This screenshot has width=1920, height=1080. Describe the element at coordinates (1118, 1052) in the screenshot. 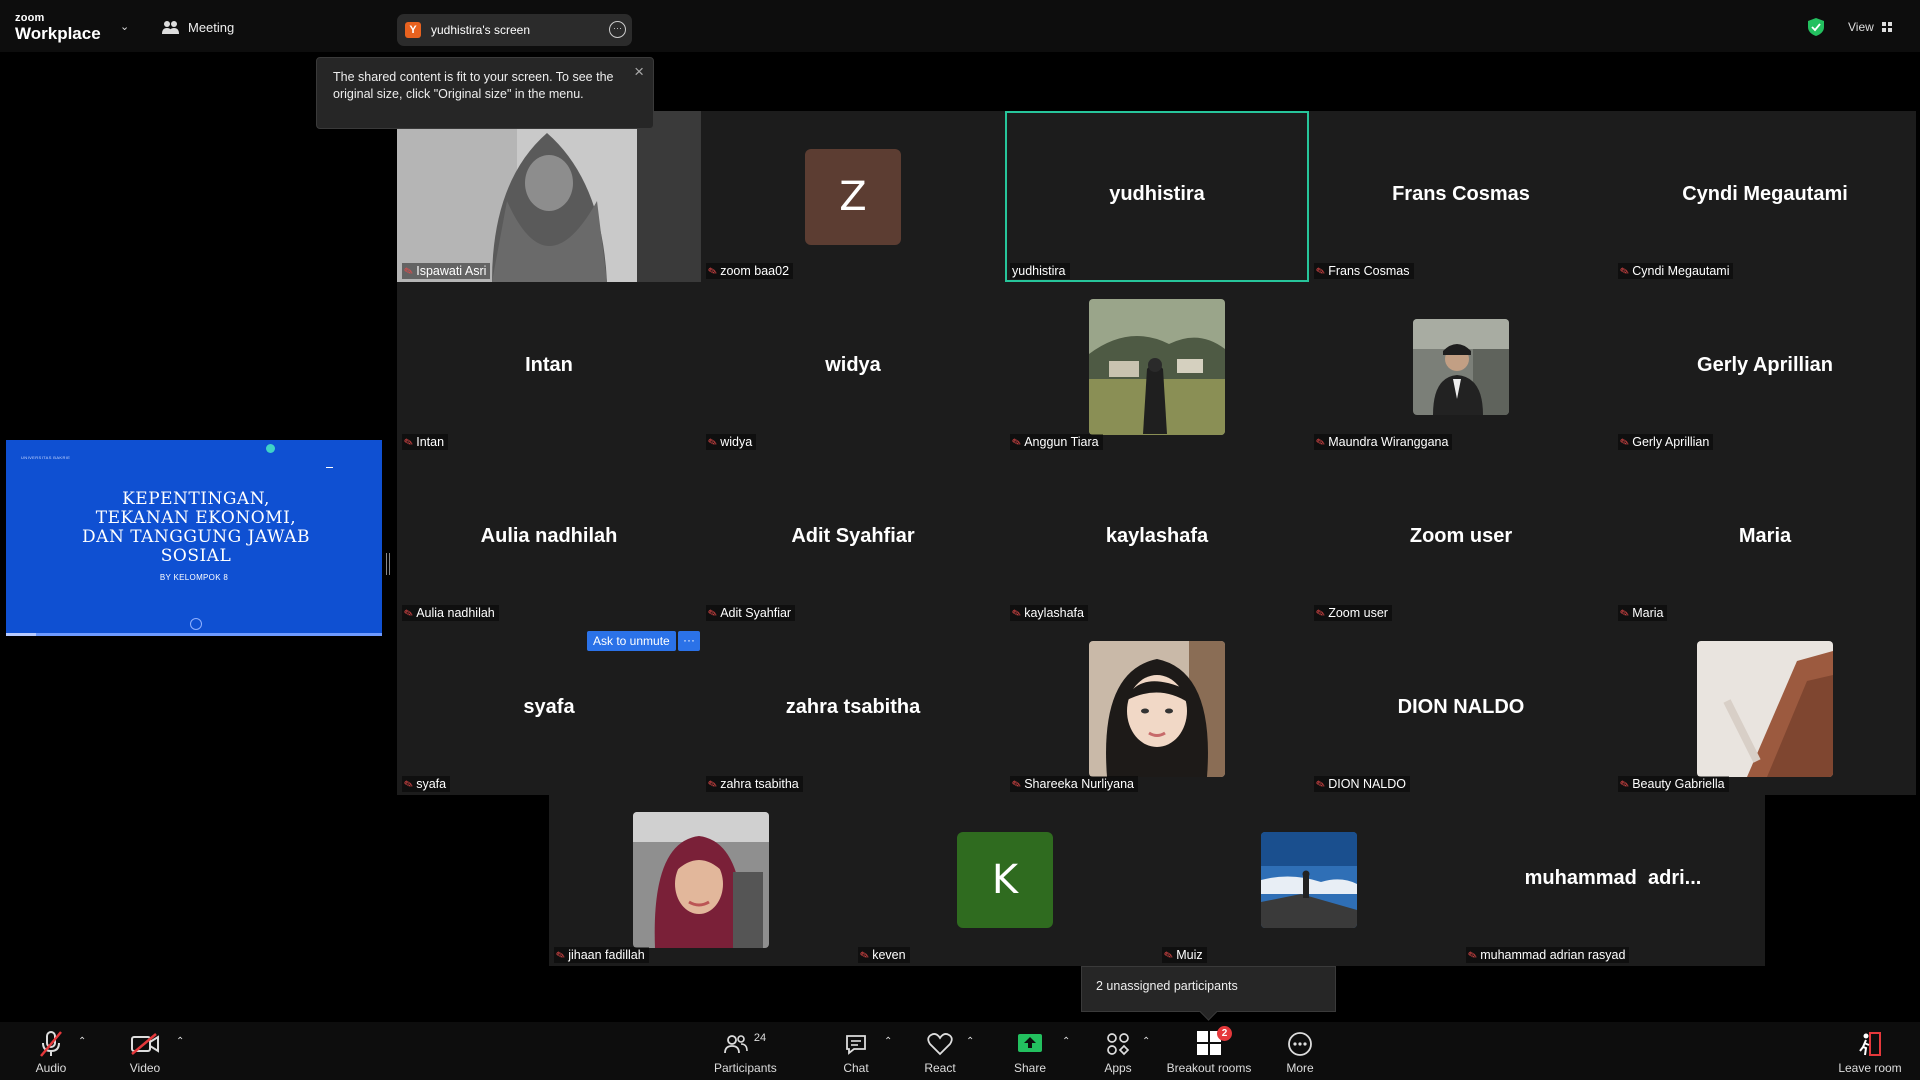

I see `apps-button: Apps` at that location.